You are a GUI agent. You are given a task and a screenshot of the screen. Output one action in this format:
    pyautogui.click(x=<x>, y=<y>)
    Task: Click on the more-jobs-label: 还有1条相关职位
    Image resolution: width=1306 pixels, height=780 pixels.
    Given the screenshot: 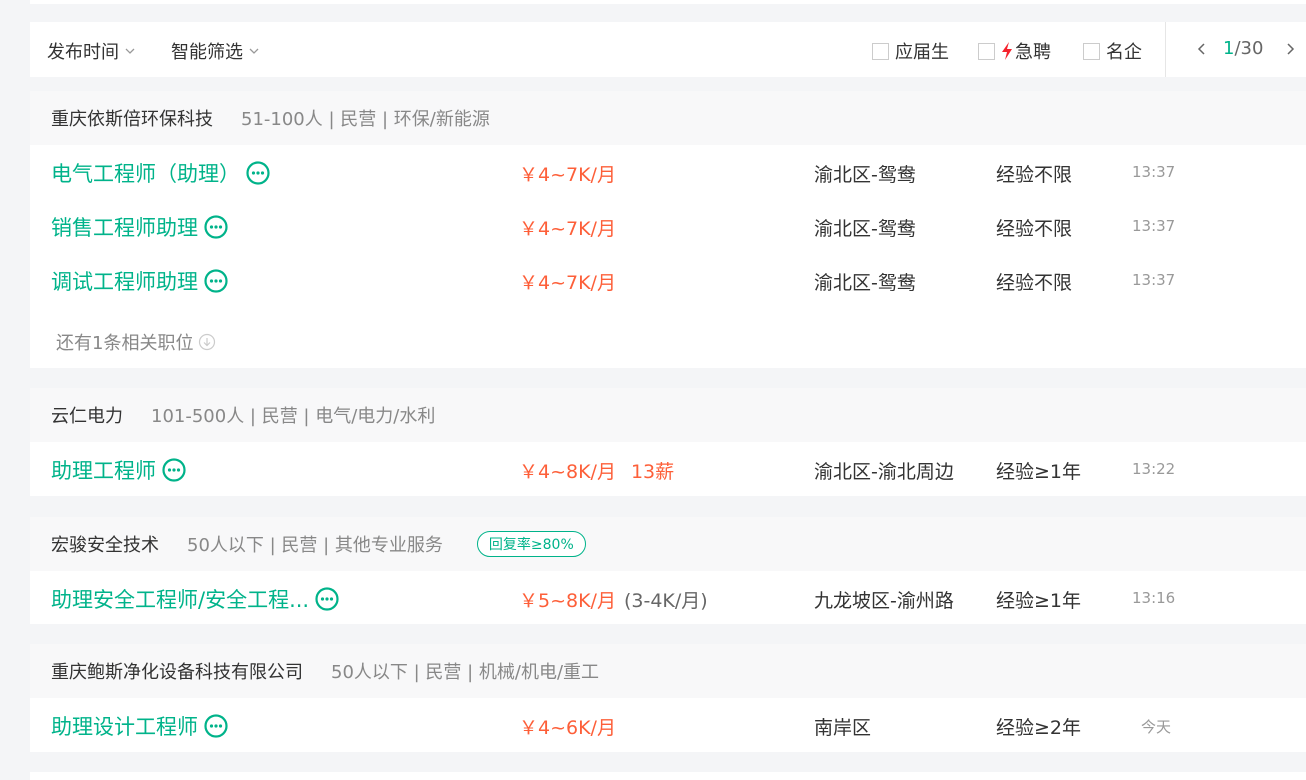 What is the action you would take?
    pyautogui.click(x=125, y=343)
    